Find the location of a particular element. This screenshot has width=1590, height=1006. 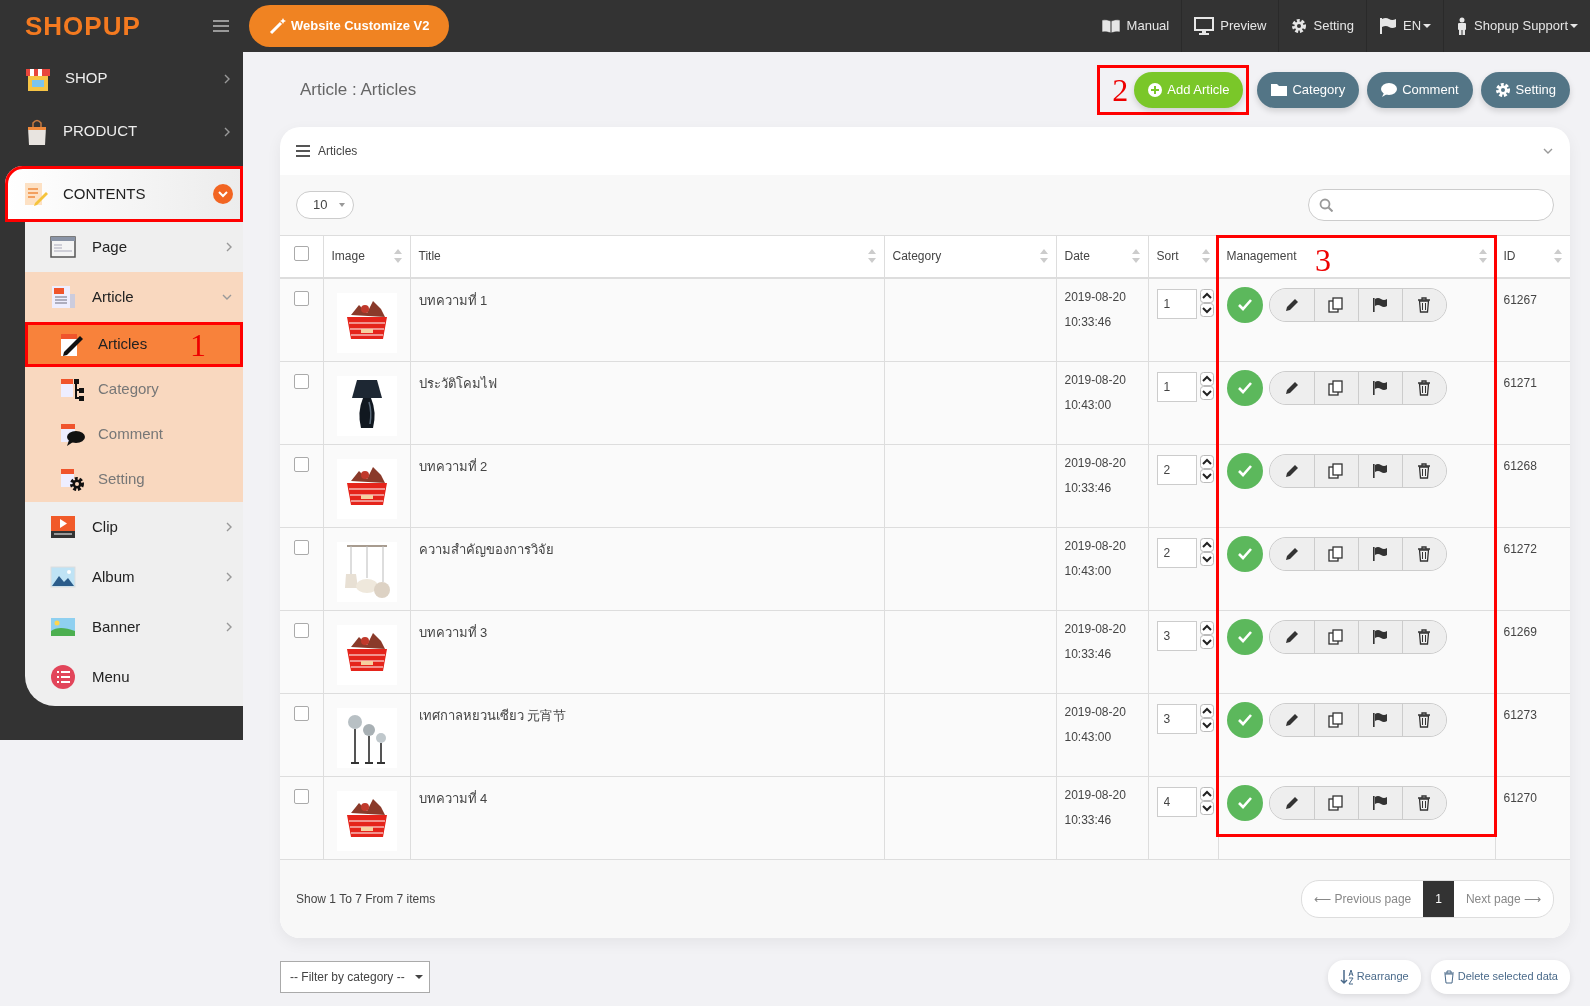

sidebar-item: Clip is located at coordinates (134, 527).